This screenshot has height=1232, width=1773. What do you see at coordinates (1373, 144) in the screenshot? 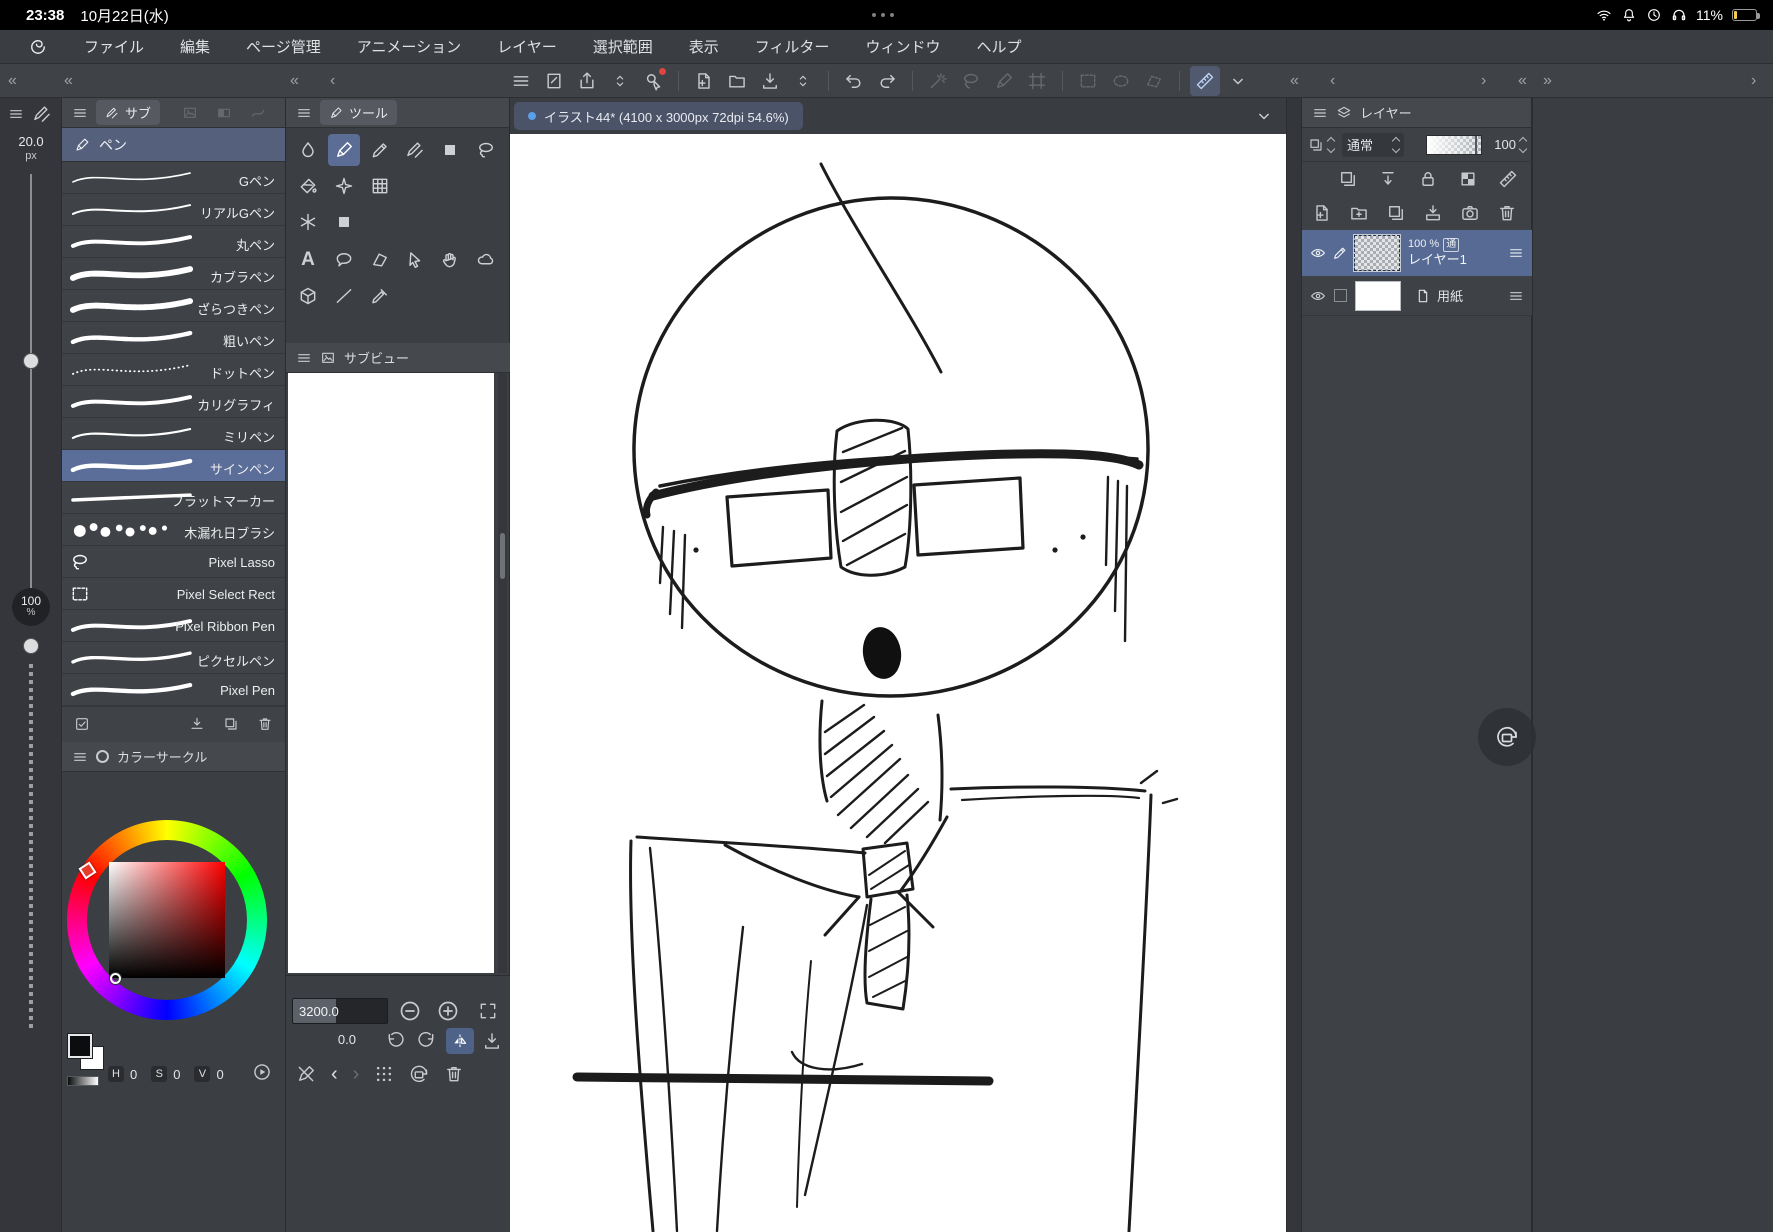
I see `blend-mode-select: 通常` at bounding box center [1373, 144].